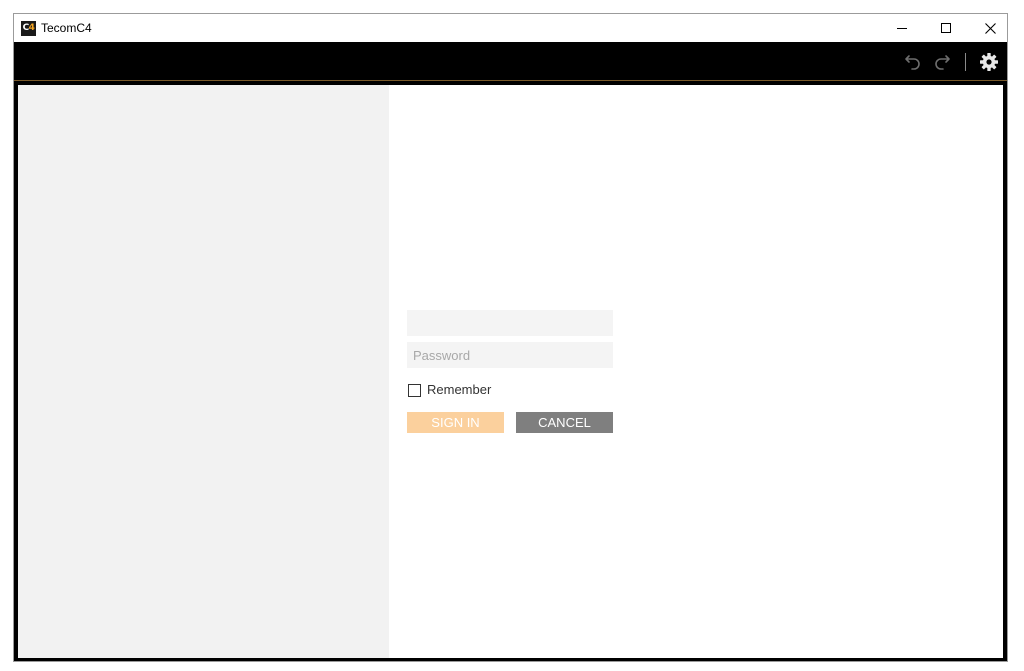  I want to click on logo-digit: 4, so click(31, 28).